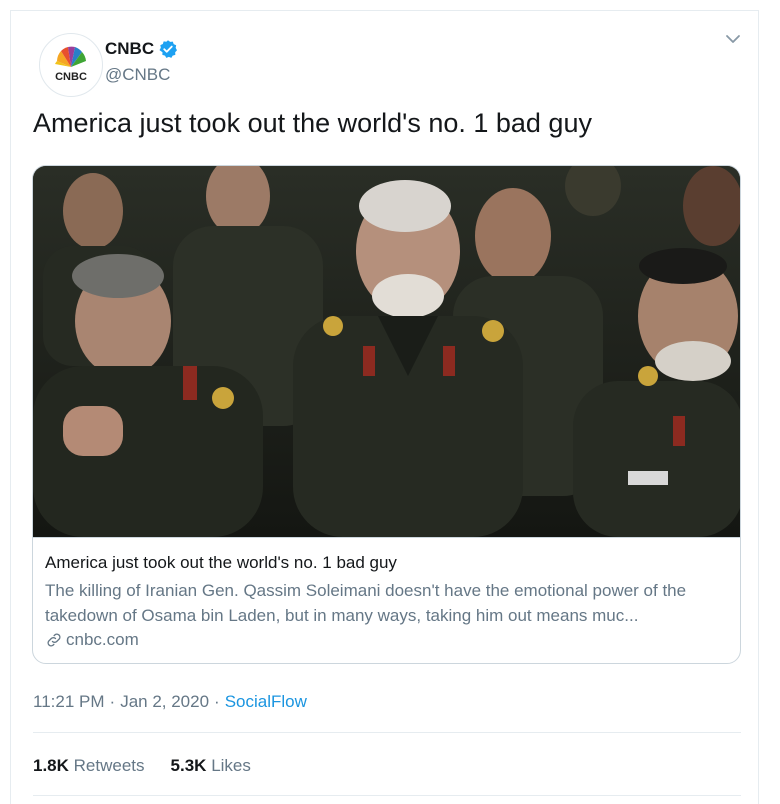  Describe the element at coordinates (69, 702) in the screenshot. I see `tweet-time: 11:21 PM` at that location.